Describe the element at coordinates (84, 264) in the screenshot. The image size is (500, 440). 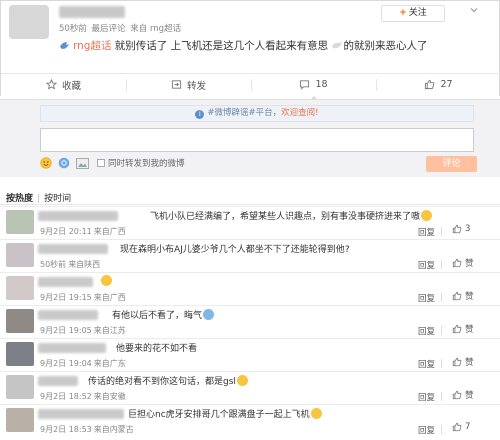
I see `comment-source: 来自陕西` at that location.